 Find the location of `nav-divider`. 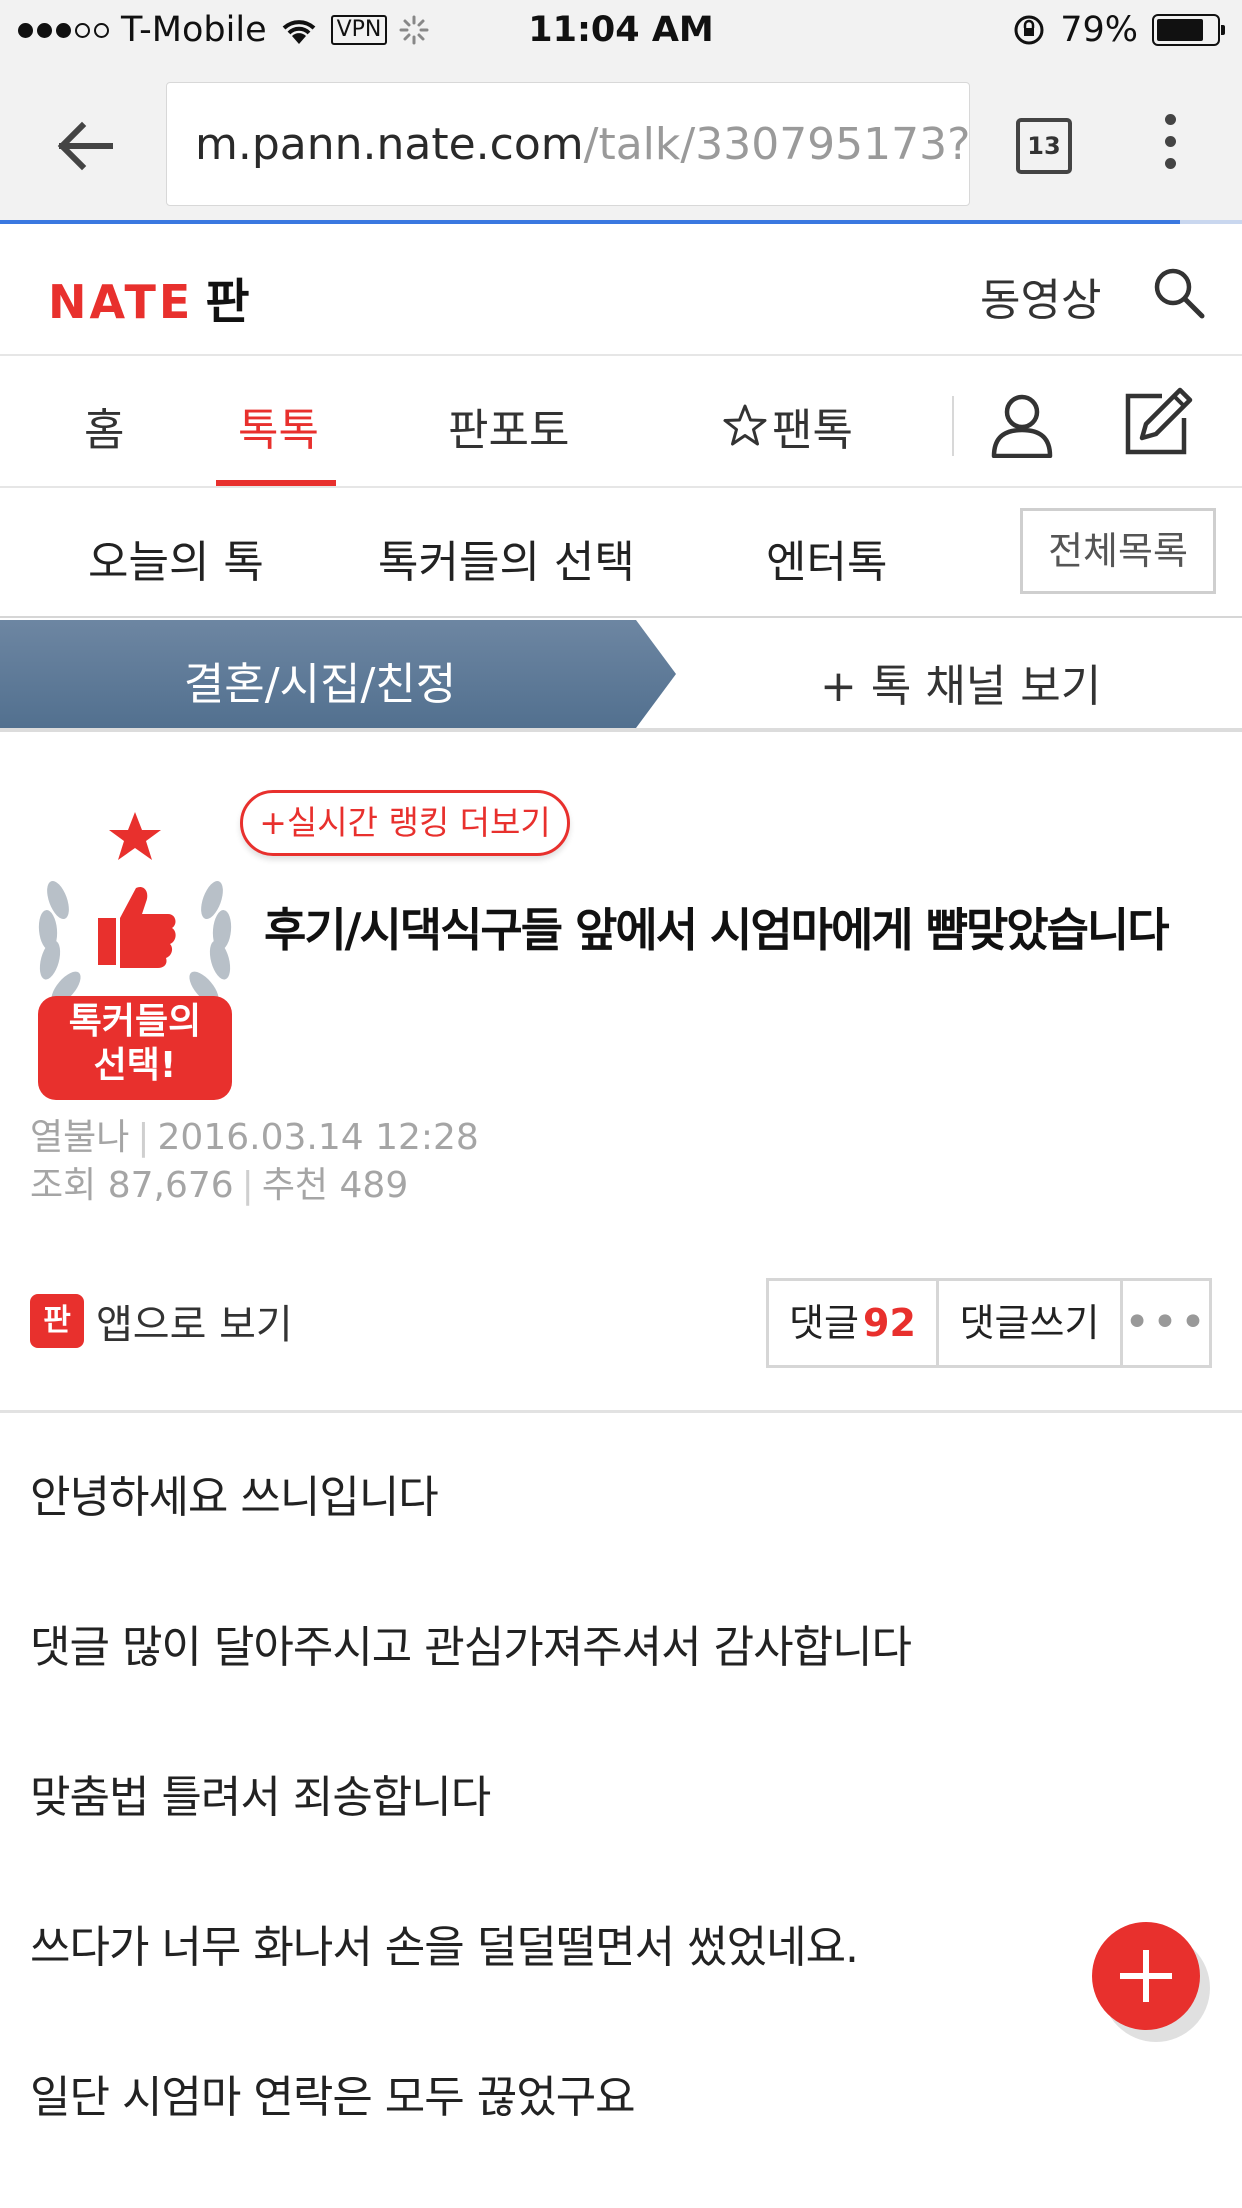

nav-divider is located at coordinates (953, 426).